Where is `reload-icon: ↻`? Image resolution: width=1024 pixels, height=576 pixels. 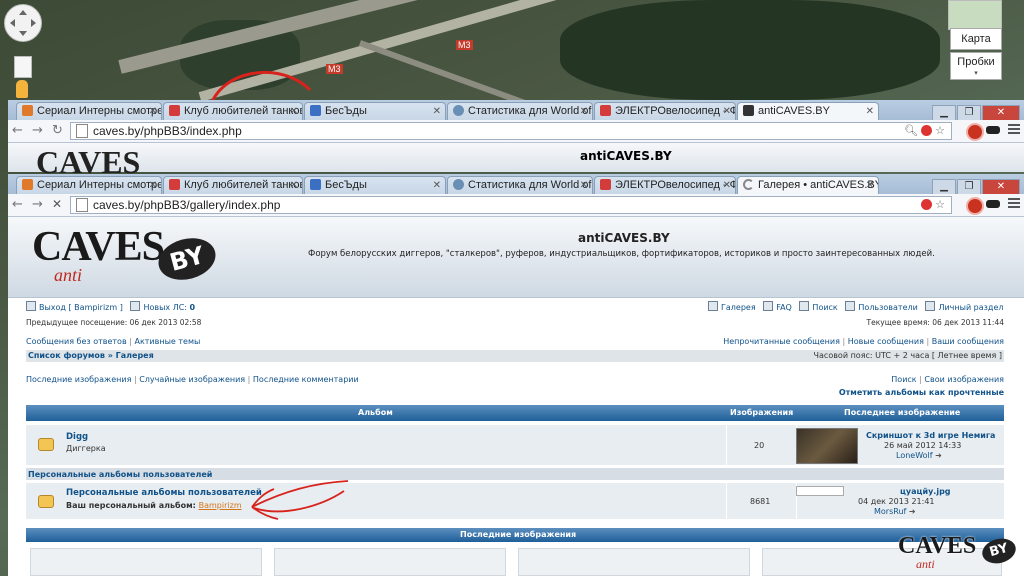
reload-icon: ↻ is located at coordinates (57, 130).